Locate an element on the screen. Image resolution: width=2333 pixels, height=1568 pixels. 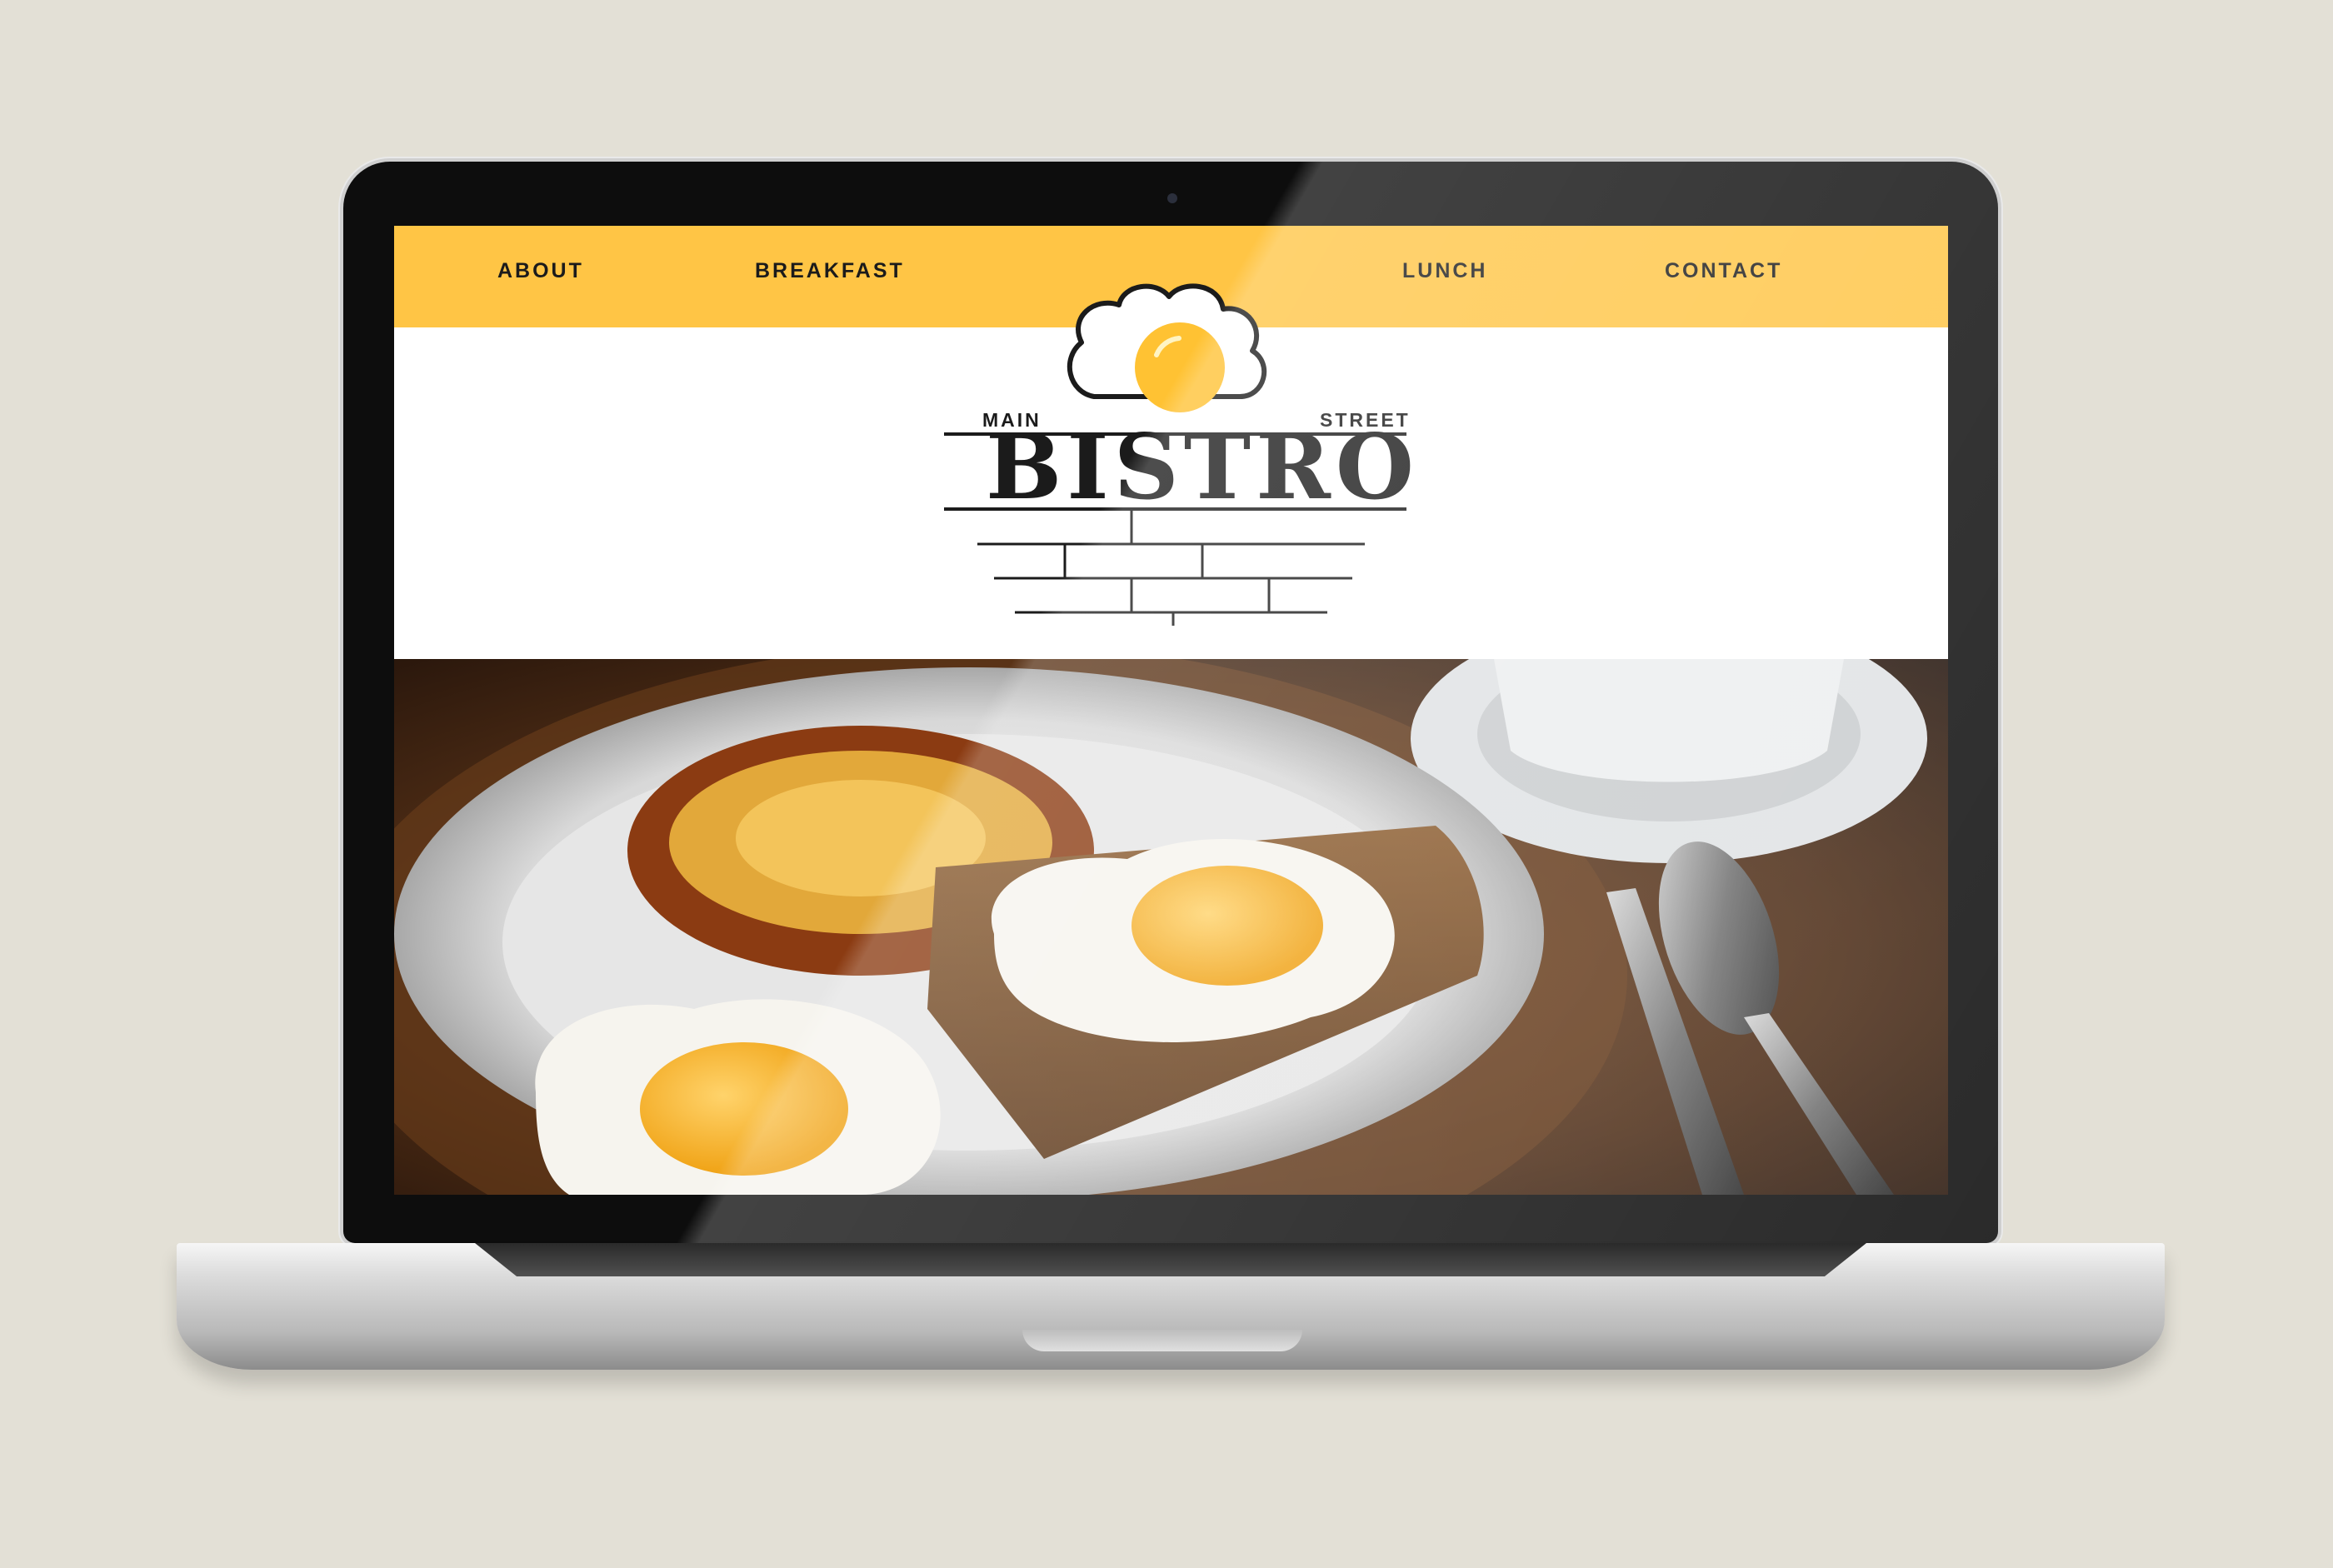
laptop-opening-notch is located at coordinates (1162, 1340).